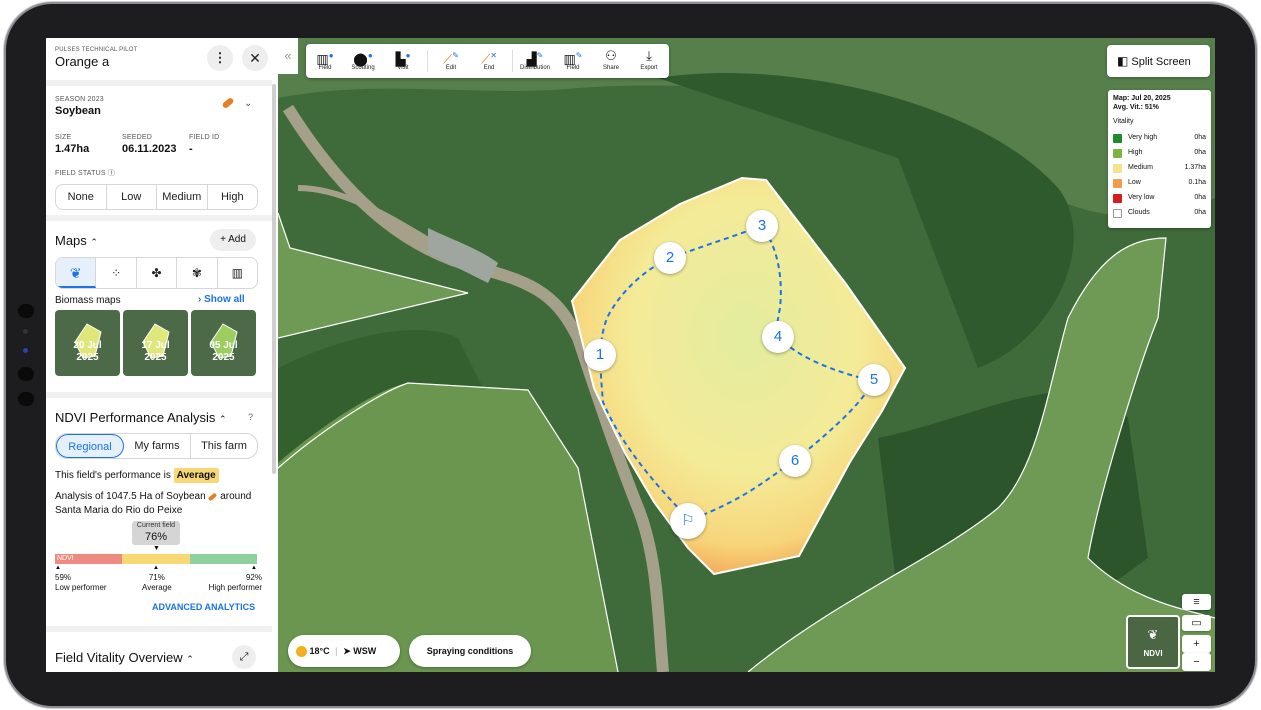 This screenshot has height=710, width=1261. Describe the element at coordinates (1196, 602) in the screenshot. I see `layers-list-button: ≡` at that location.